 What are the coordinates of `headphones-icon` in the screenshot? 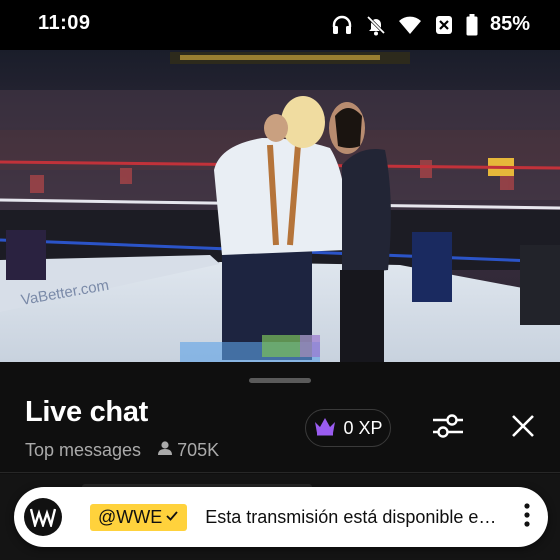 It's located at (342, 25).